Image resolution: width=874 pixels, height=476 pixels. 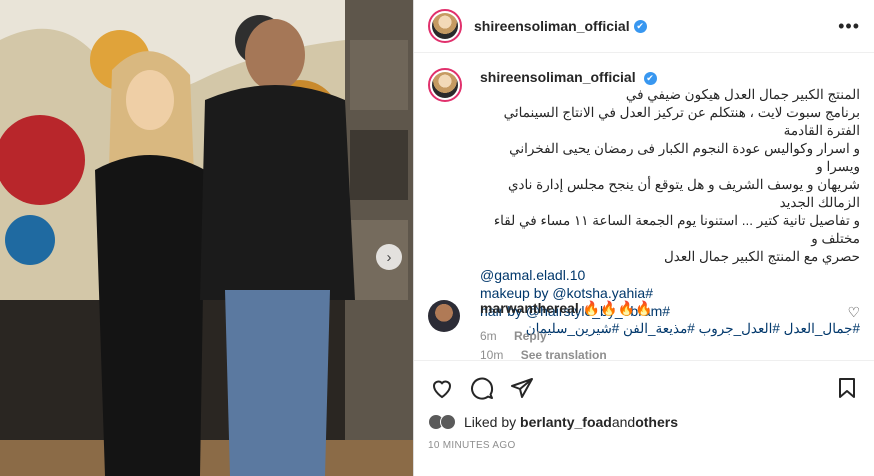 What do you see at coordinates (490, 422) in the screenshot?
I see `liked-by-label: Liked by` at bounding box center [490, 422].